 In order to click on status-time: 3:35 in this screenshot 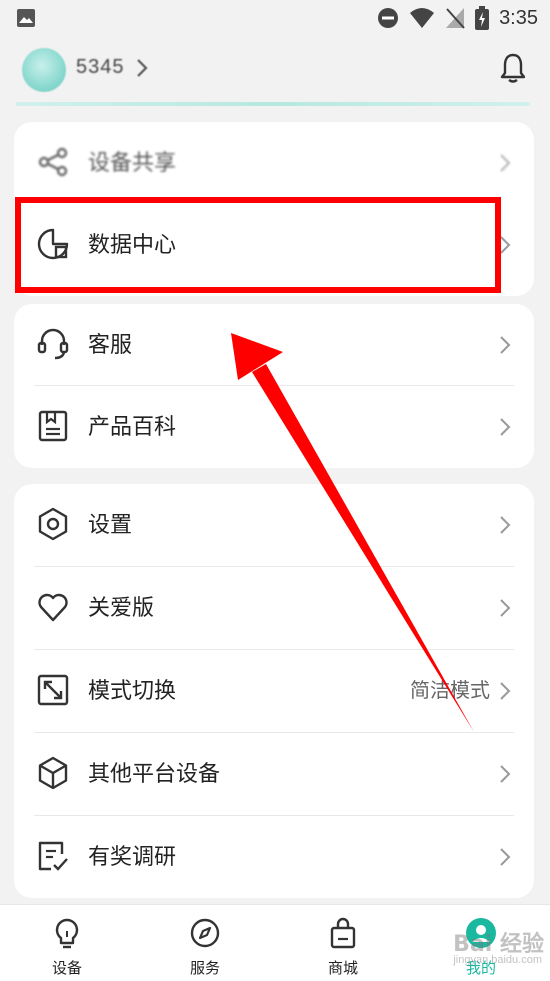, I will do `click(518, 17)`.